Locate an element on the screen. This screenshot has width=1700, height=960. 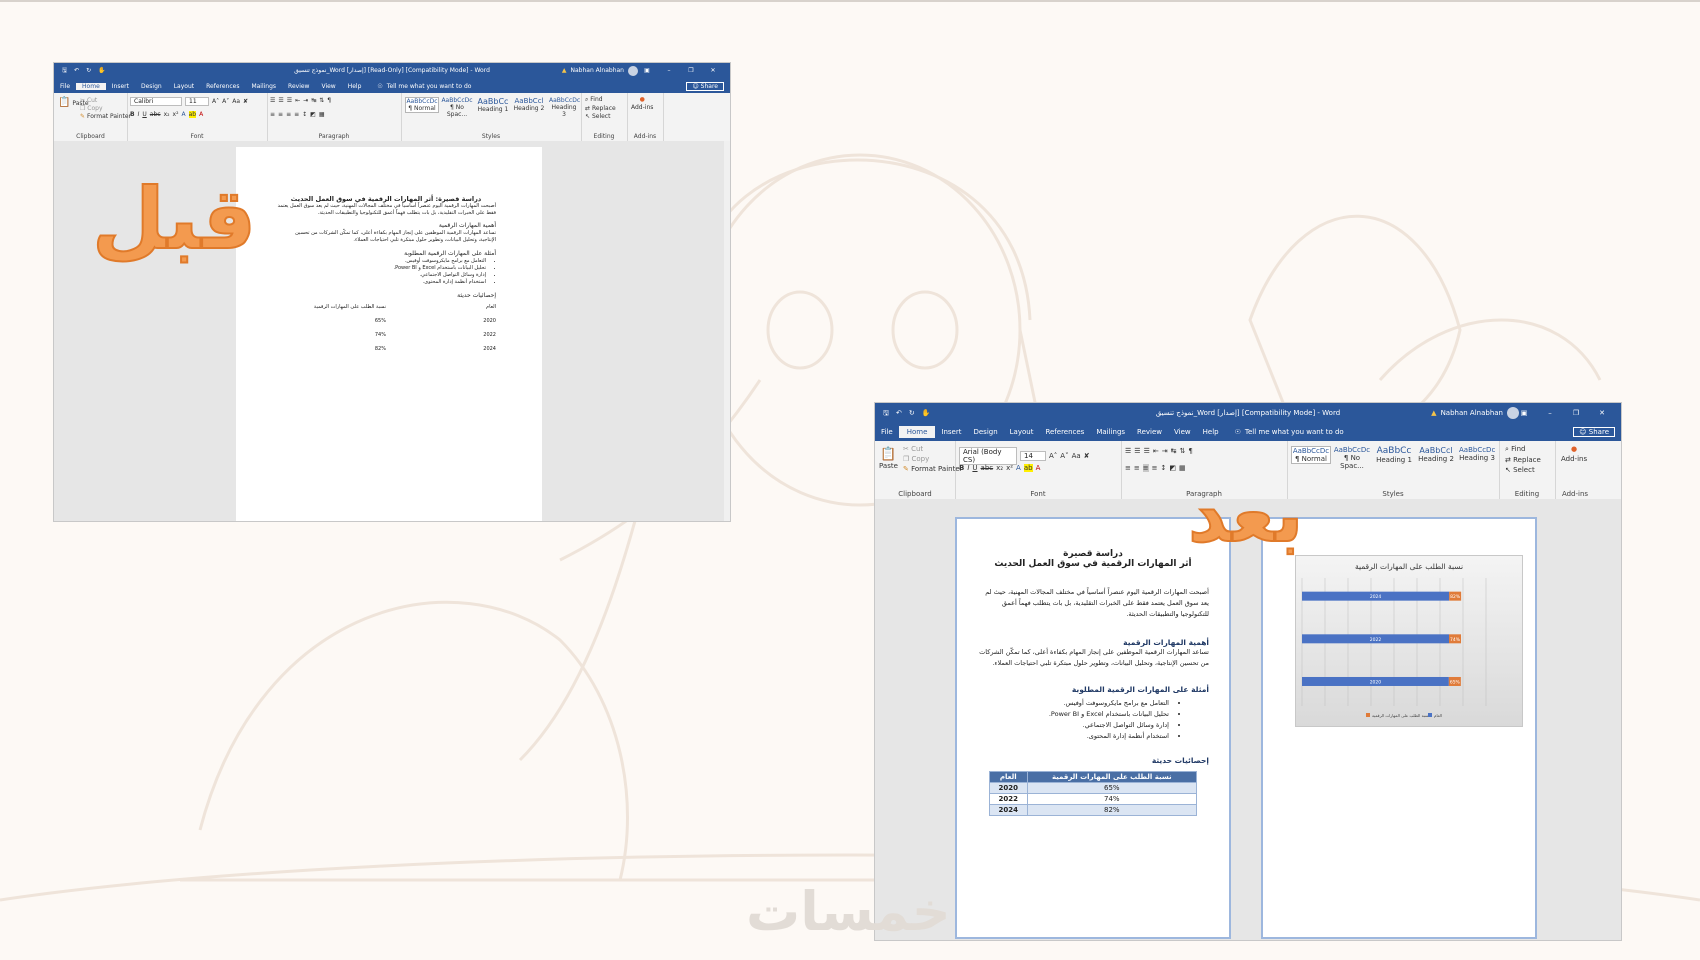
format-painter-button: ✎ Format Painter is located at coordinates (933, 469).